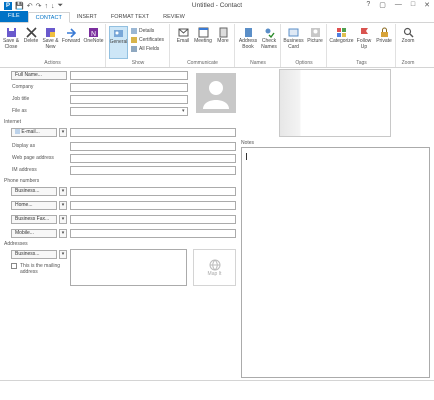  I want to click on tab-format-text: FORMAT TEXT, so click(130, 17).